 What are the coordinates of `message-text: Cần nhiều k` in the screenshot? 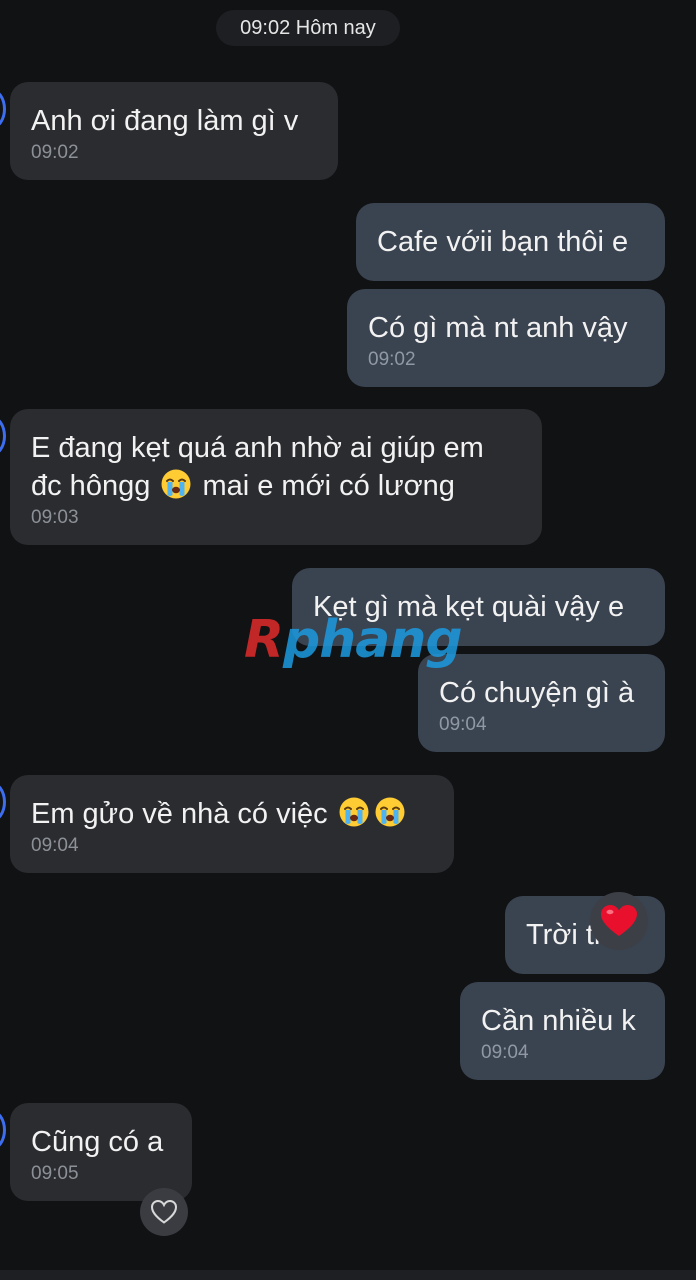 It's located at (558, 1021).